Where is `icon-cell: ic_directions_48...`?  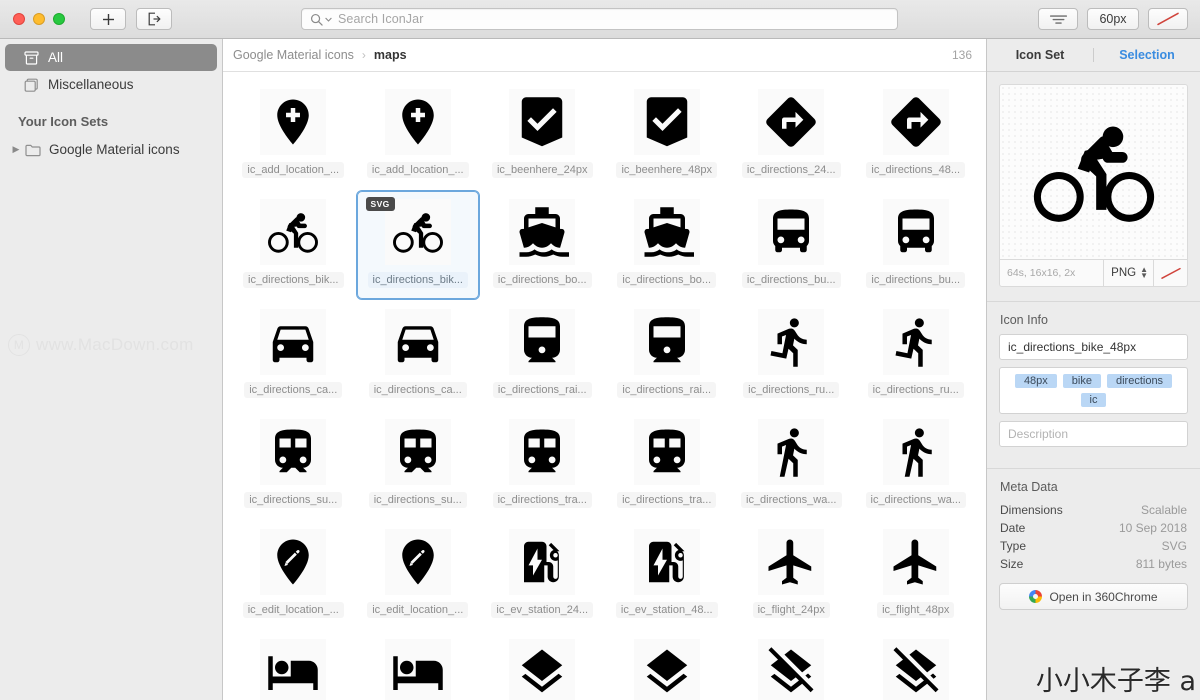 icon-cell: ic_directions_48... is located at coordinates (916, 135).